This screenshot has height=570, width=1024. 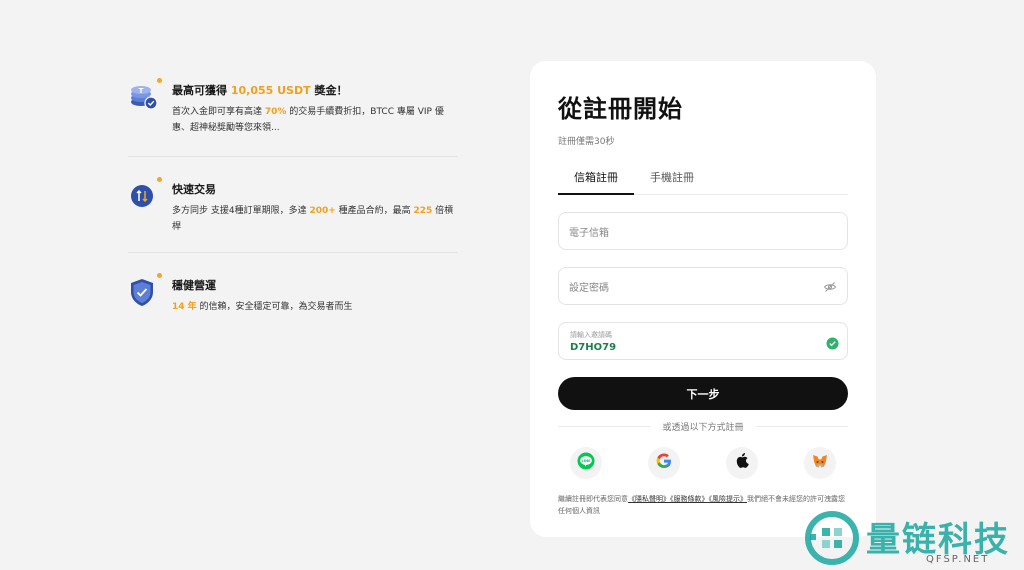 I want to click on social-divider: 或透過以下方式註冊, so click(x=703, y=426).